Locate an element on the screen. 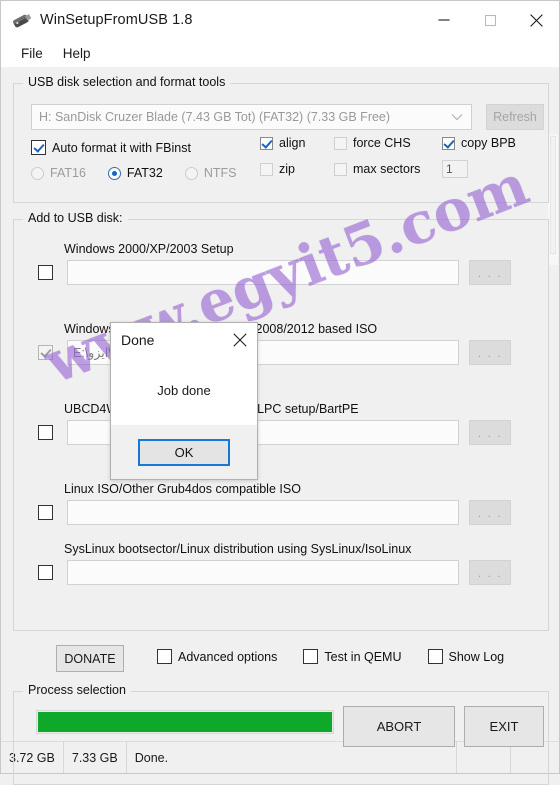 The image size is (560, 785). donate-button: DONATE is located at coordinates (90, 658).